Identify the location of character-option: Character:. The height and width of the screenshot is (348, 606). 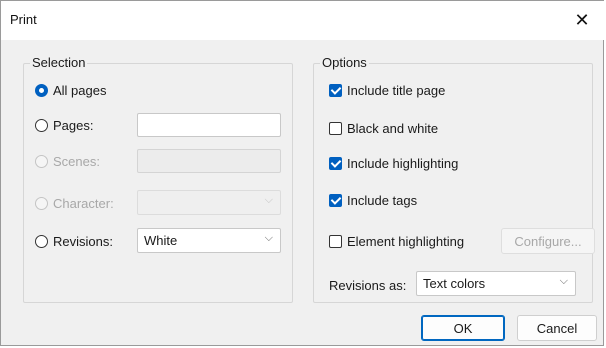
(74, 203).